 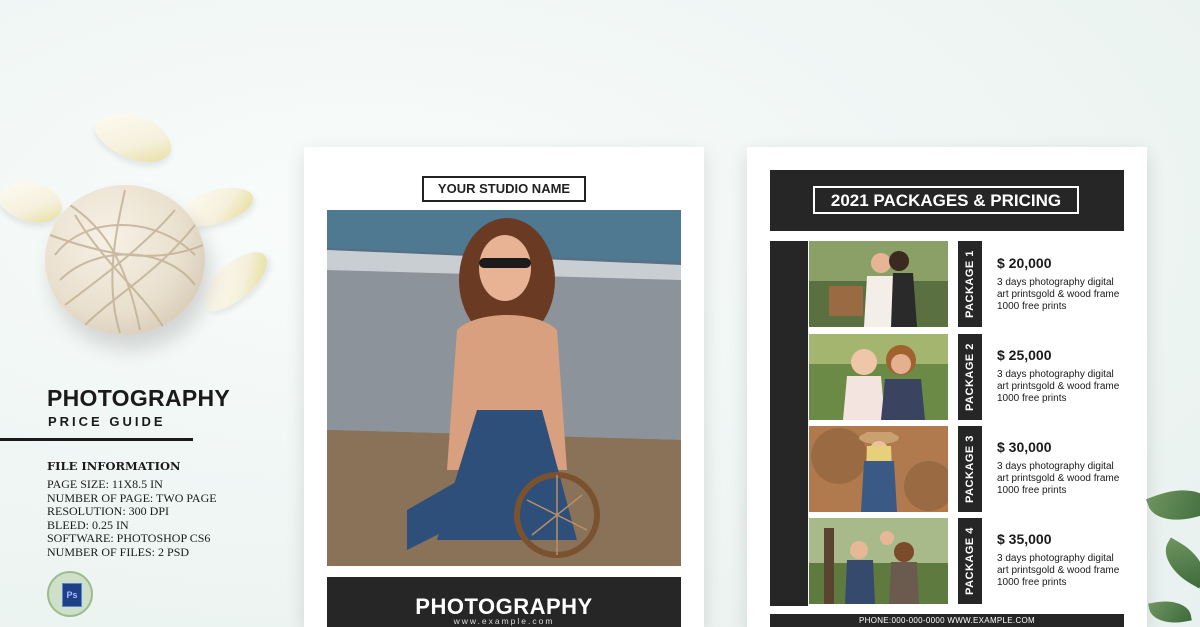 What do you see at coordinates (105, 484) in the screenshot?
I see `file-info-line: PAGE SIZE: 11X8.5 IN` at bounding box center [105, 484].